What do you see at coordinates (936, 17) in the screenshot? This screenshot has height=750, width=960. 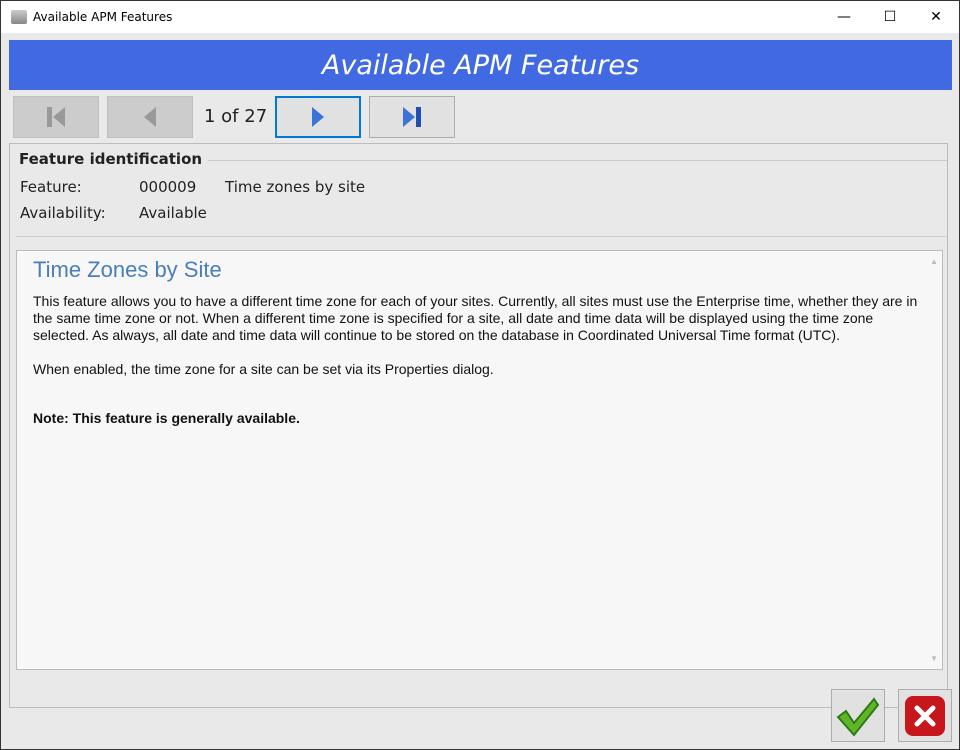 I see `close-button: ✕` at bounding box center [936, 17].